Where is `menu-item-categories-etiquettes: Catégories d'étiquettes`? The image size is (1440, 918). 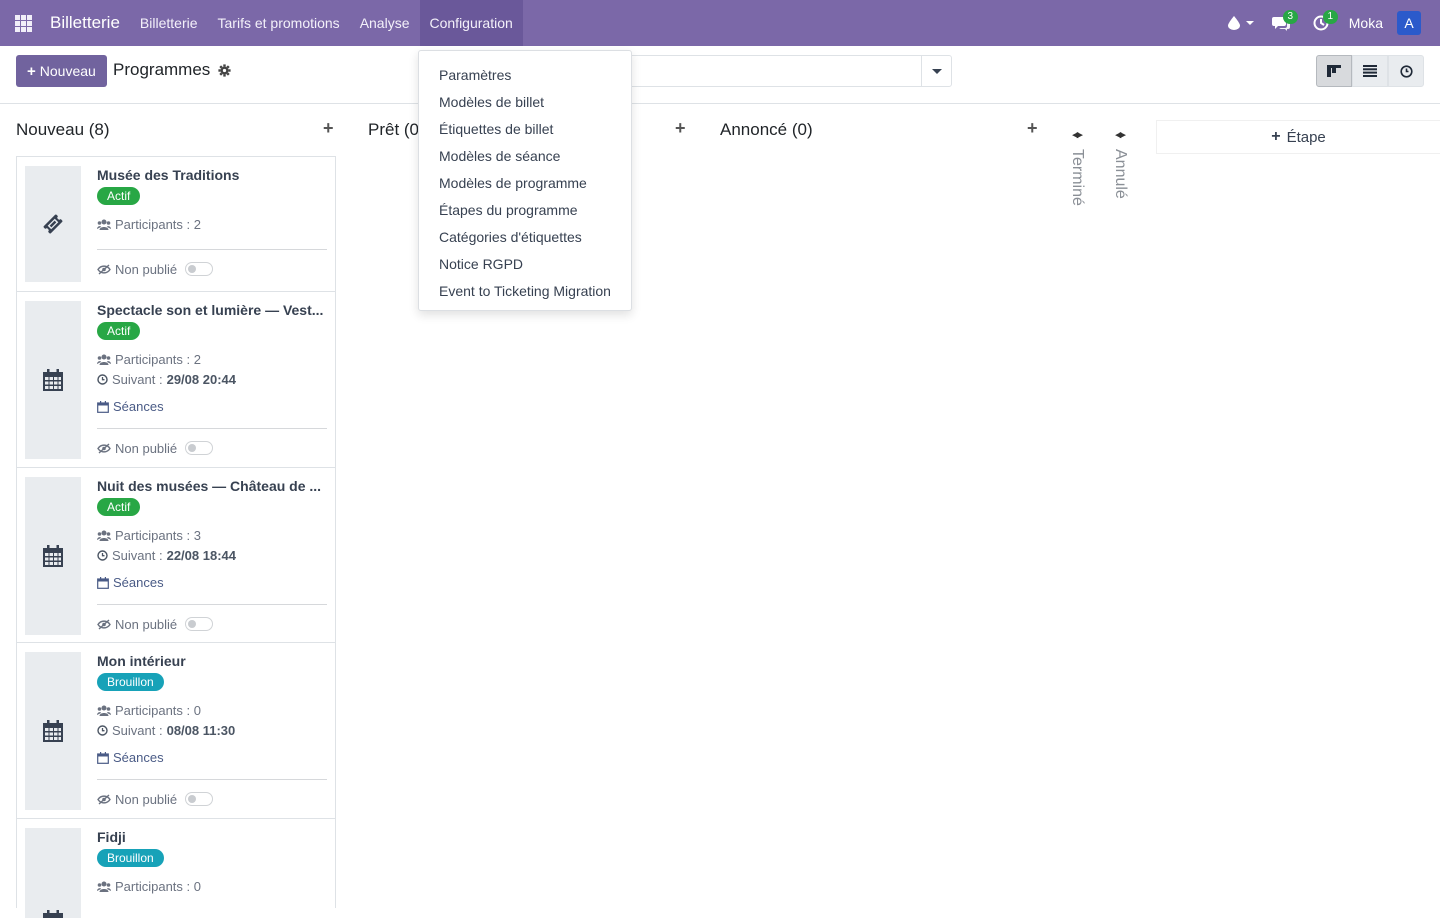
menu-item-categories-etiquettes: Catégories d'étiquettes is located at coordinates (525, 236).